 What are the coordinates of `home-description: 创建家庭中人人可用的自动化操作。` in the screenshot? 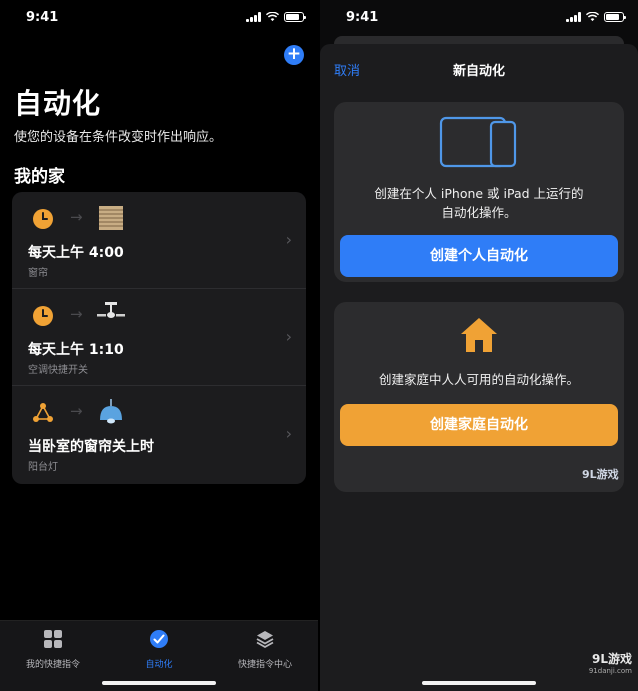 It's located at (478, 379).